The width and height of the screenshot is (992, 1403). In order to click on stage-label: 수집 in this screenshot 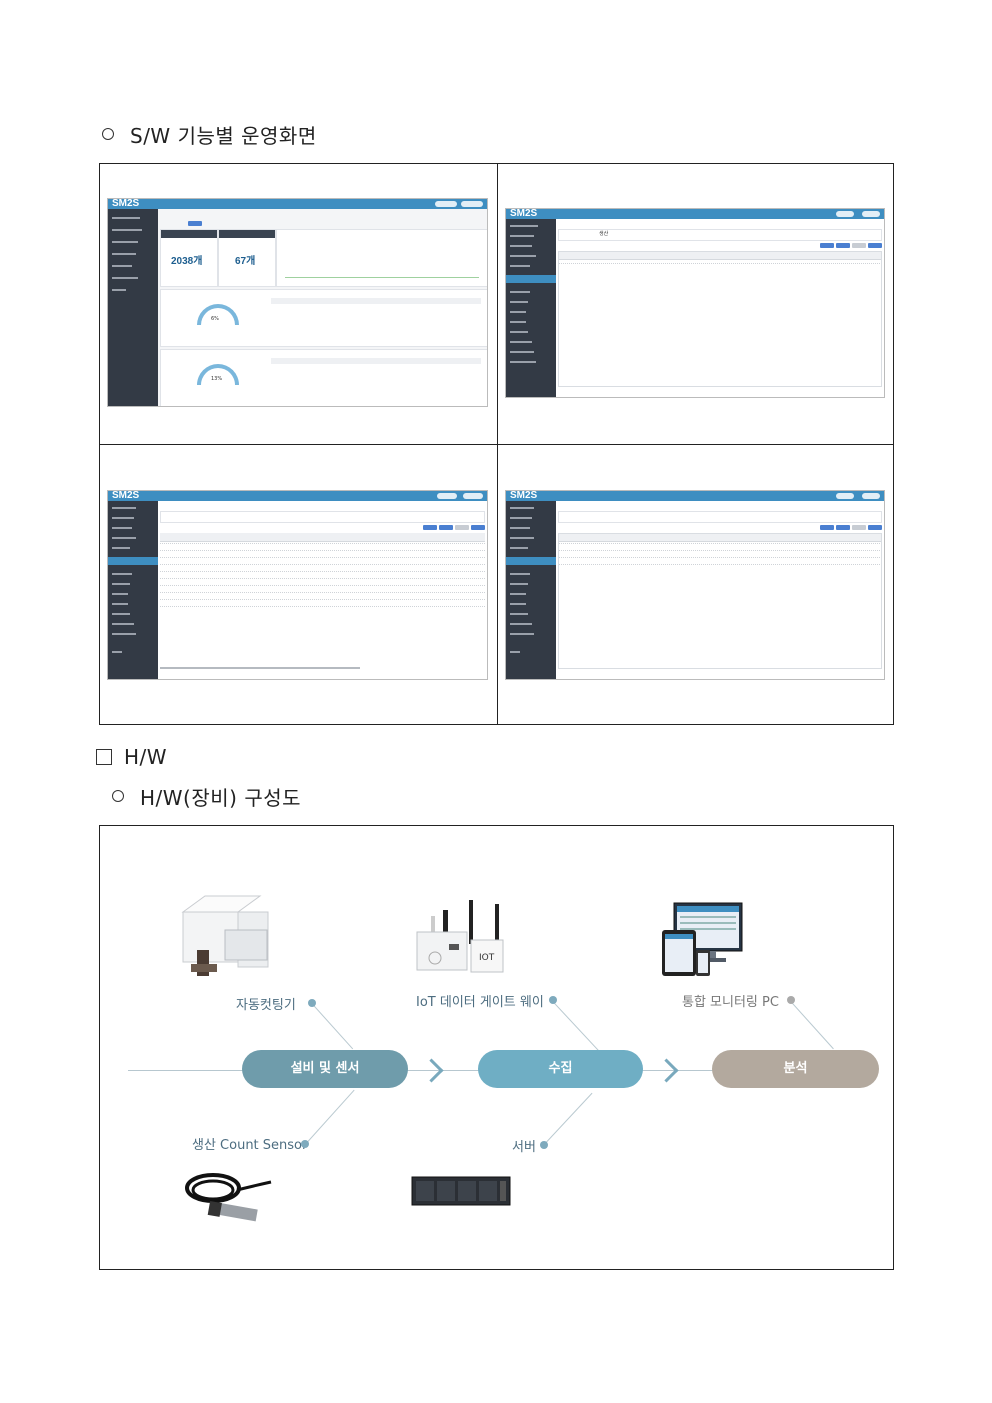, I will do `click(560, 1068)`.